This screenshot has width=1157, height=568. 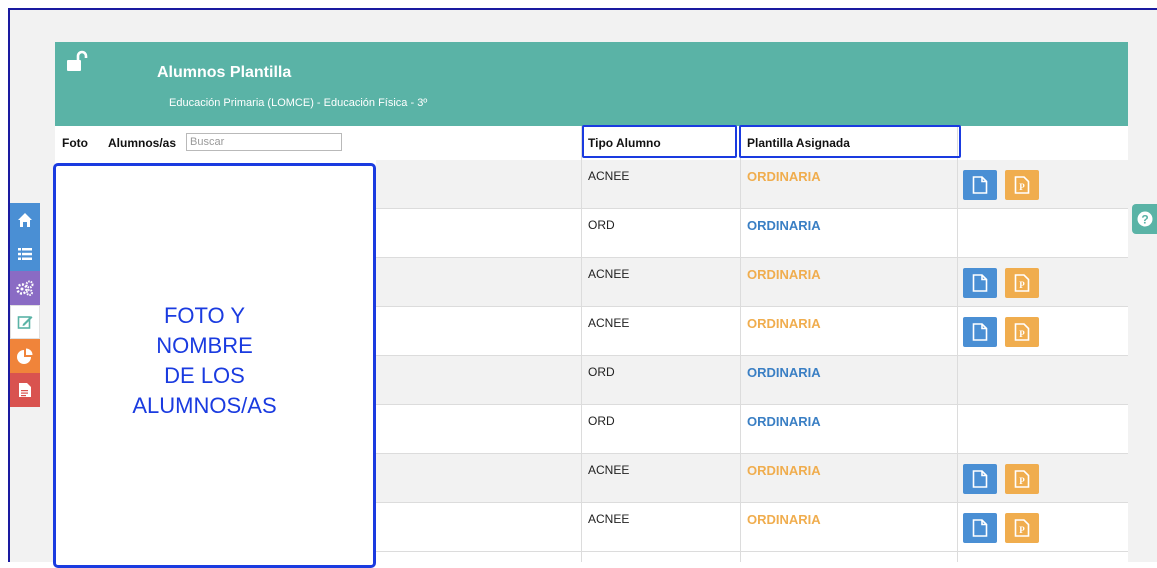 I want to click on sidebar-item-stats, so click(x=25, y=356).